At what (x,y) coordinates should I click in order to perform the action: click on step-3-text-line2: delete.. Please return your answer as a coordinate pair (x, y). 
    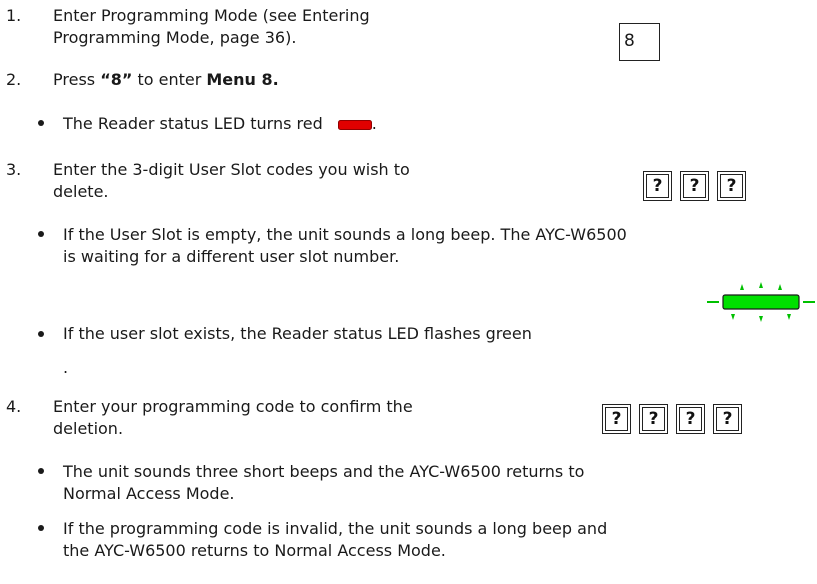
    Looking at the image, I should click on (81, 191).